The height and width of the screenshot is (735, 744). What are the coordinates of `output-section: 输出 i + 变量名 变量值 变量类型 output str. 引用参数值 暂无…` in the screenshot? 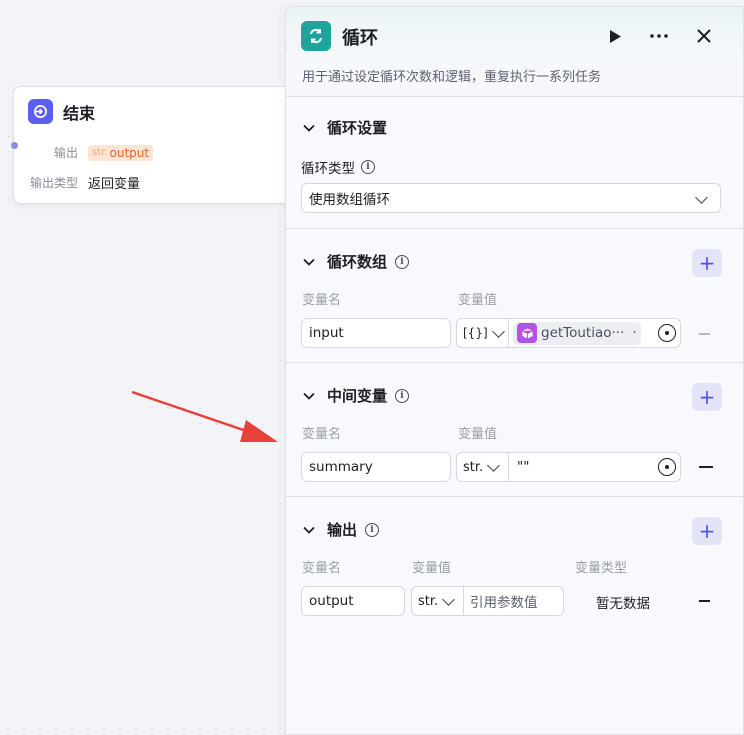 It's located at (514, 567).